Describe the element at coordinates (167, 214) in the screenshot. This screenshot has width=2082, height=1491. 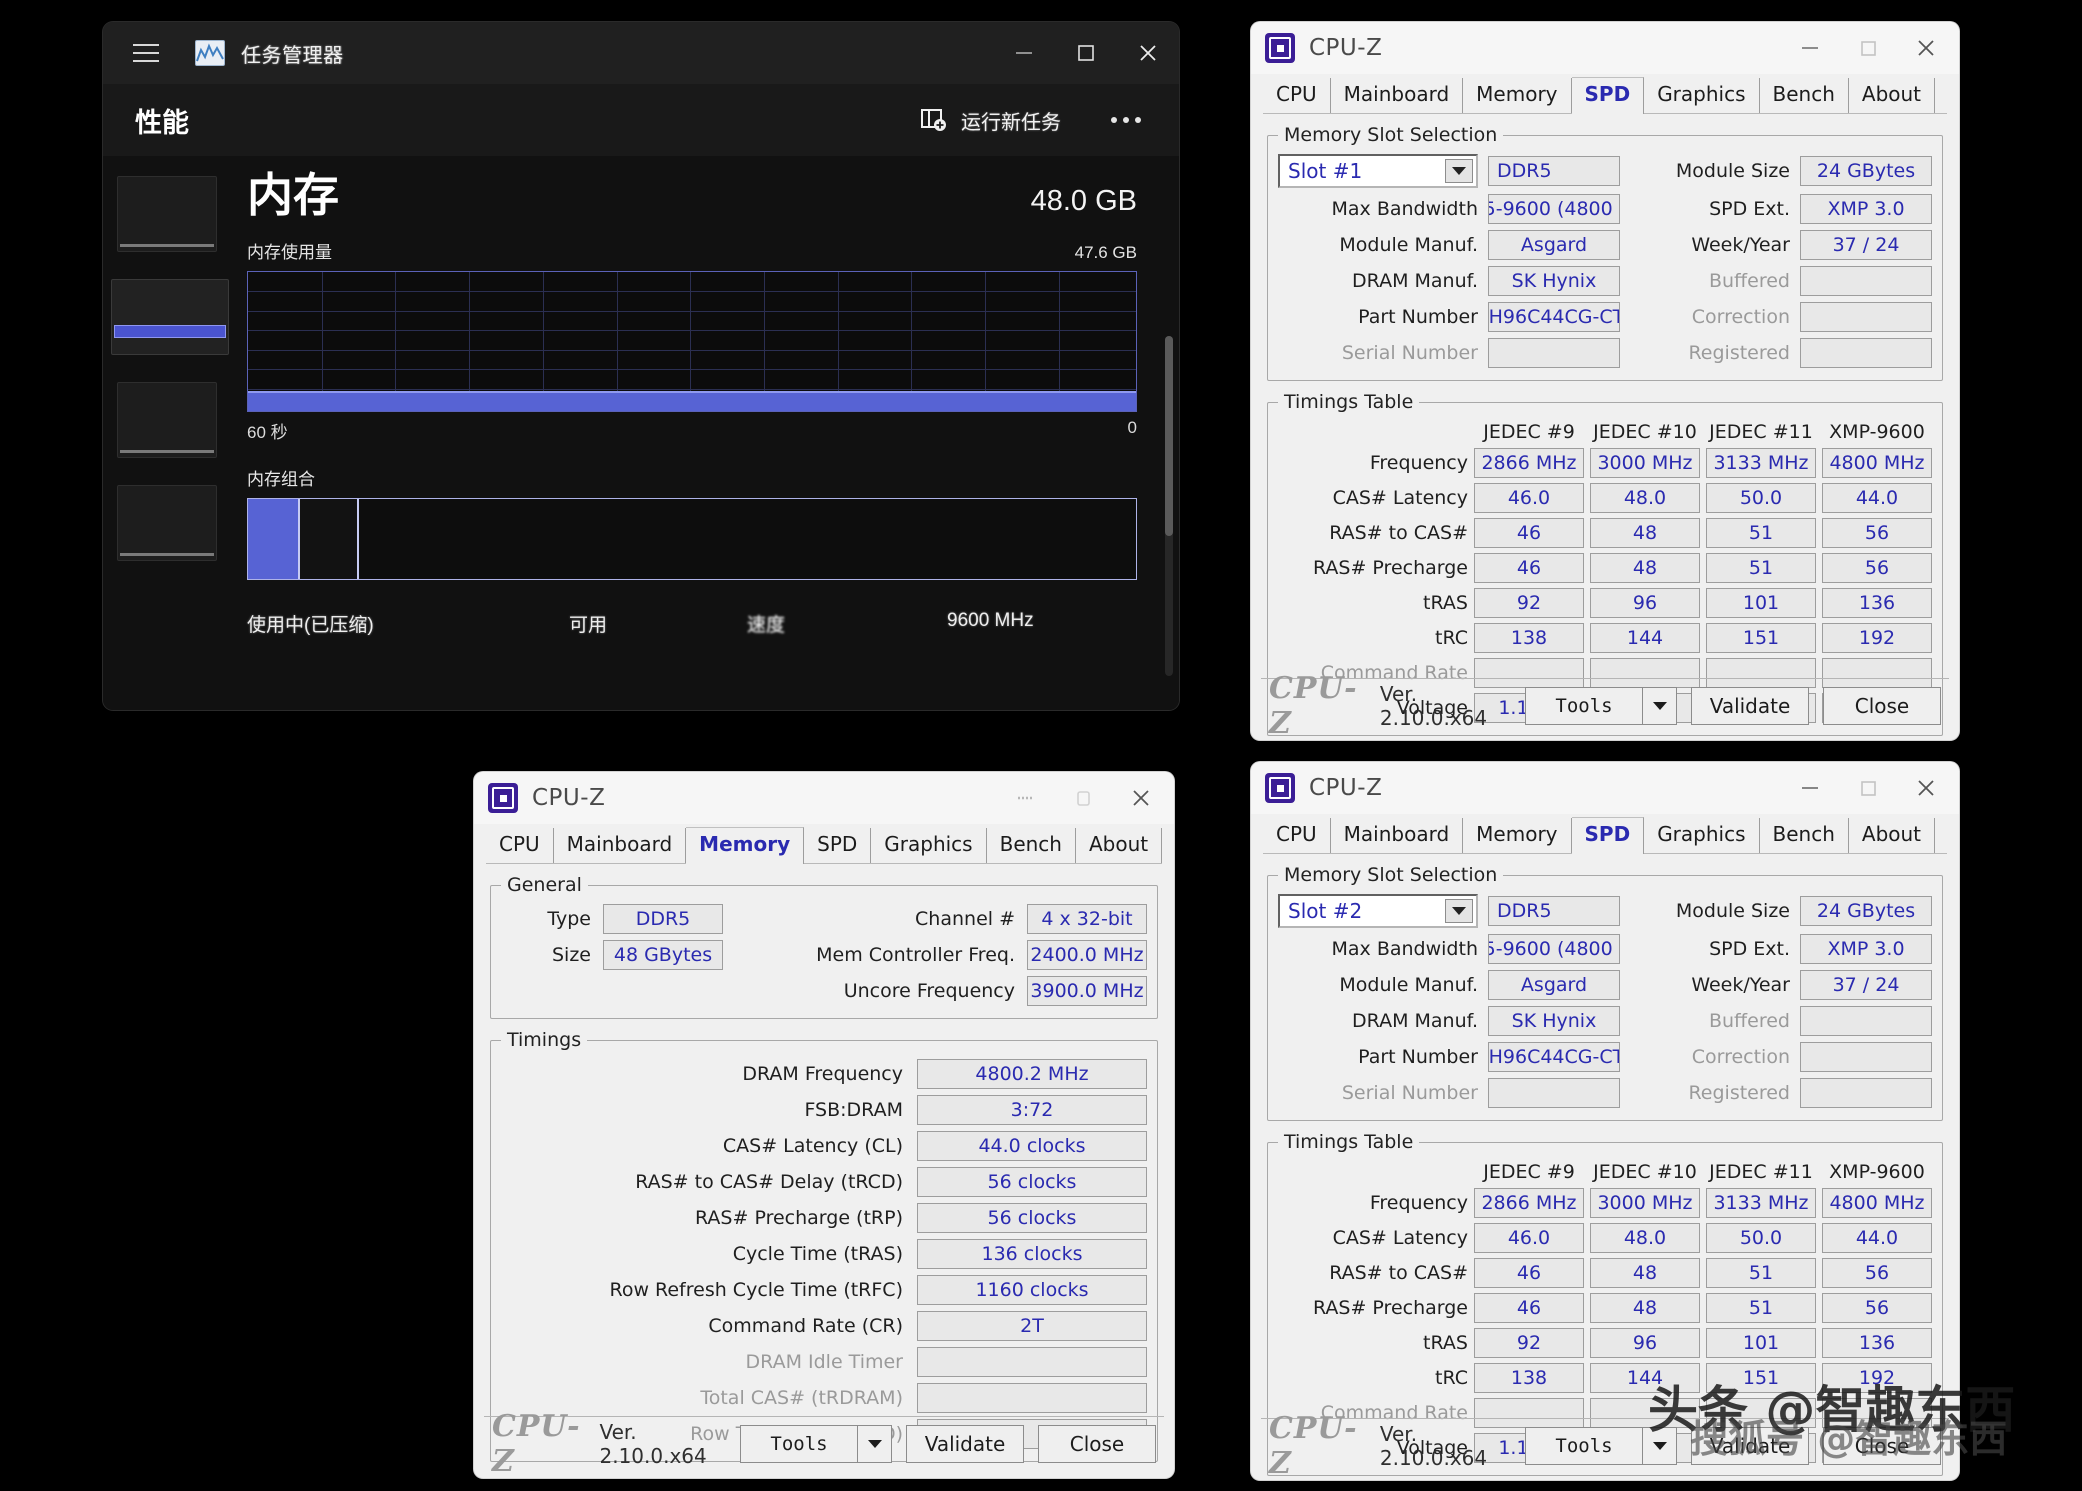
I see `perf-tile-cpu` at that location.